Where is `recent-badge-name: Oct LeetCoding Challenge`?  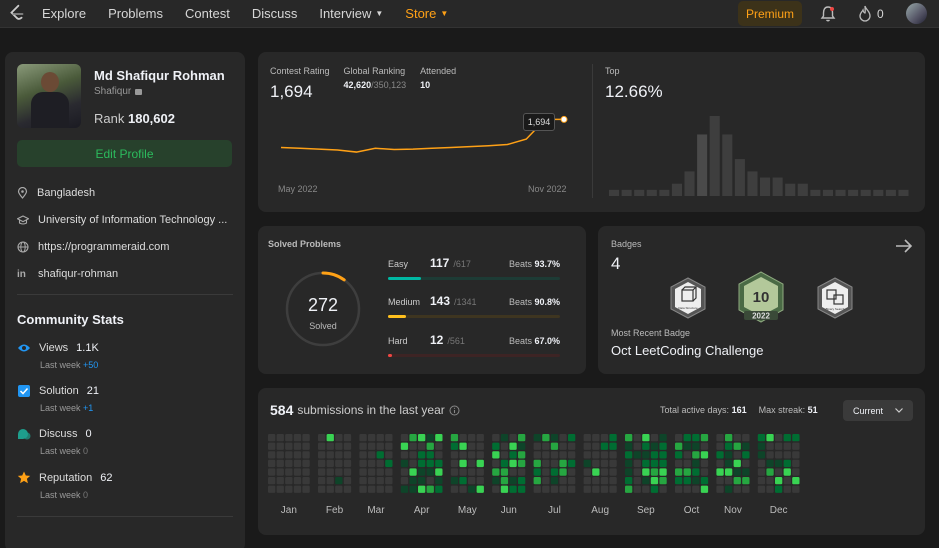 recent-badge-name: Oct LeetCoding Challenge is located at coordinates (687, 350).